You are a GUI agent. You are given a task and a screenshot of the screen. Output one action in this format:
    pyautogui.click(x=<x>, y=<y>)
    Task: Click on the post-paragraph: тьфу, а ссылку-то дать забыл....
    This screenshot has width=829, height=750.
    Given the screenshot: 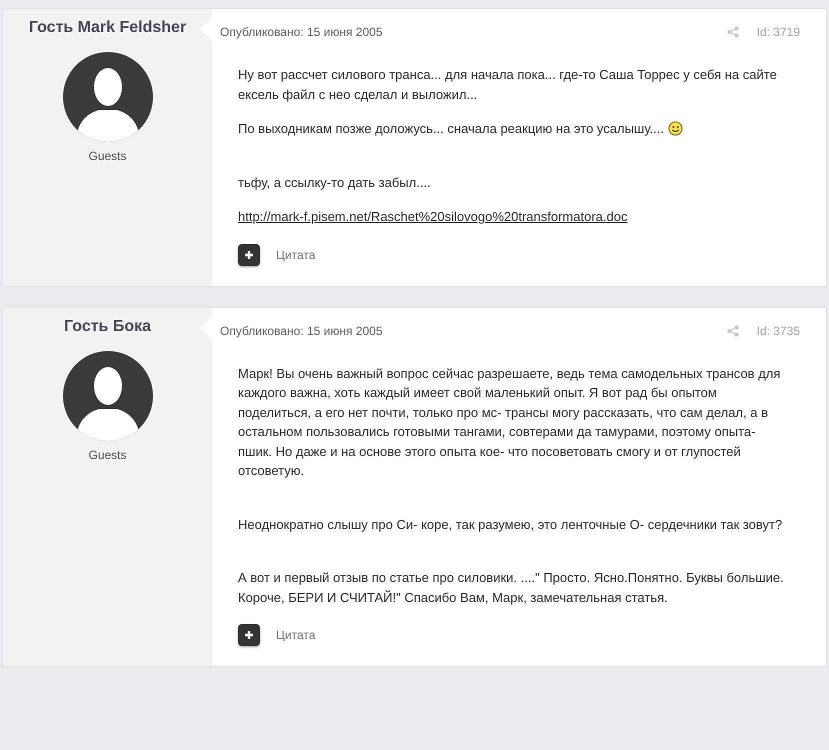 What is the action you would take?
    pyautogui.click(x=335, y=183)
    